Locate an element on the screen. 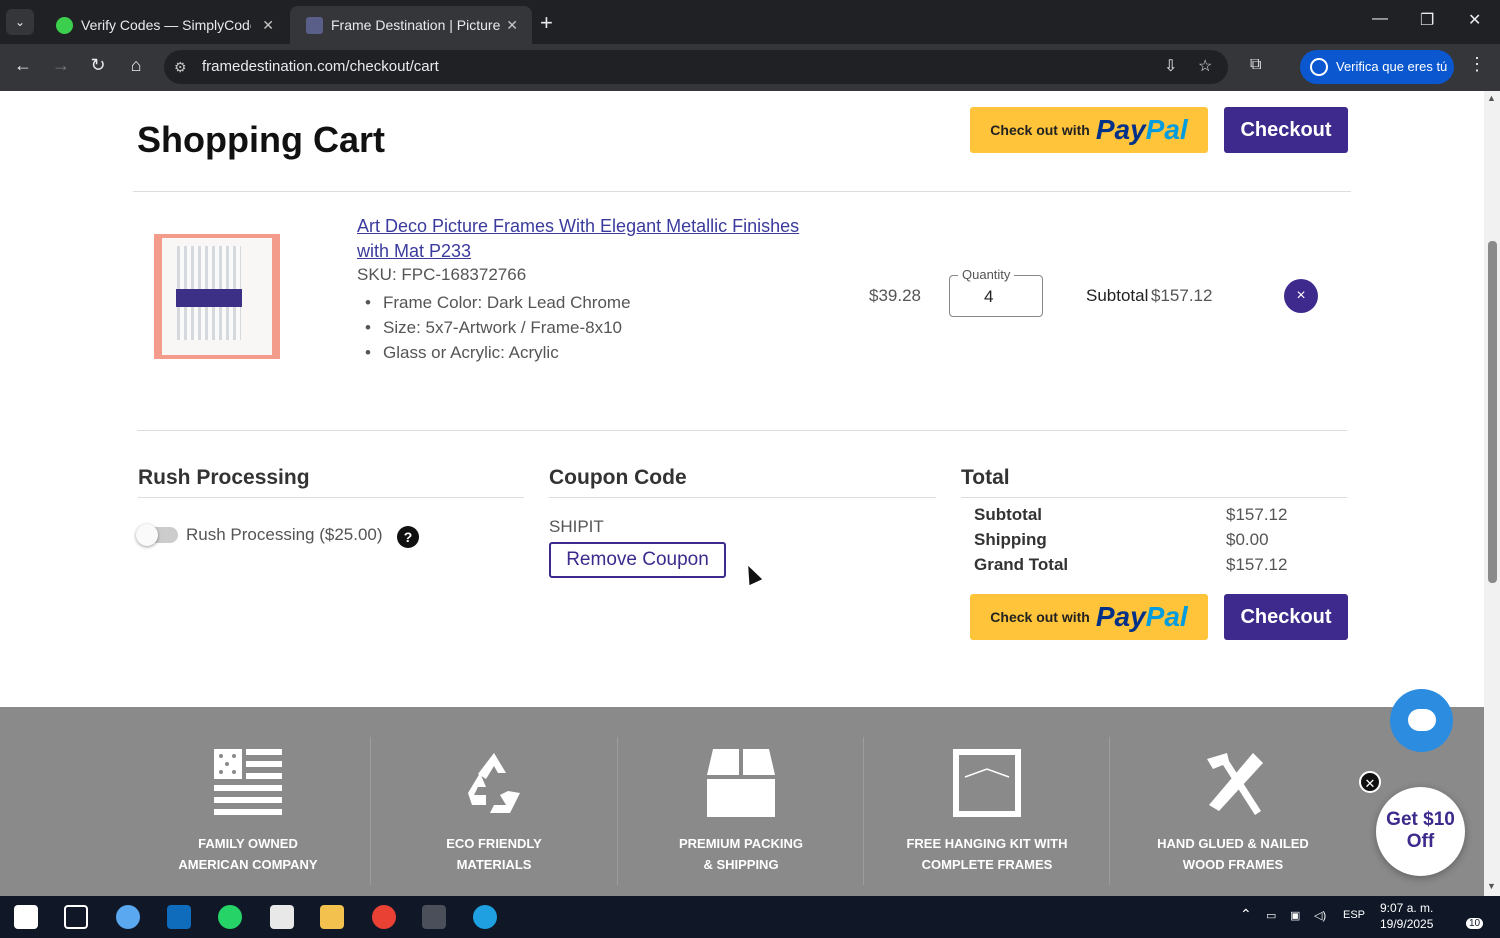 Image resolution: width=1500 pixels, height=938 pixels. rush-label: Rush Processing ($25.00) is located at coordinates (284, 534).